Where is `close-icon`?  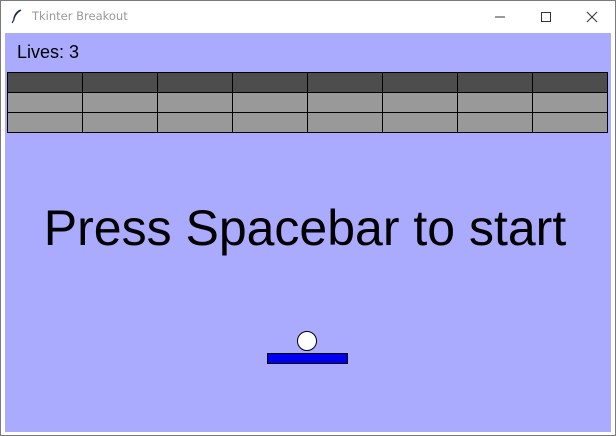
close-icon is located at coordinates (592, 17).